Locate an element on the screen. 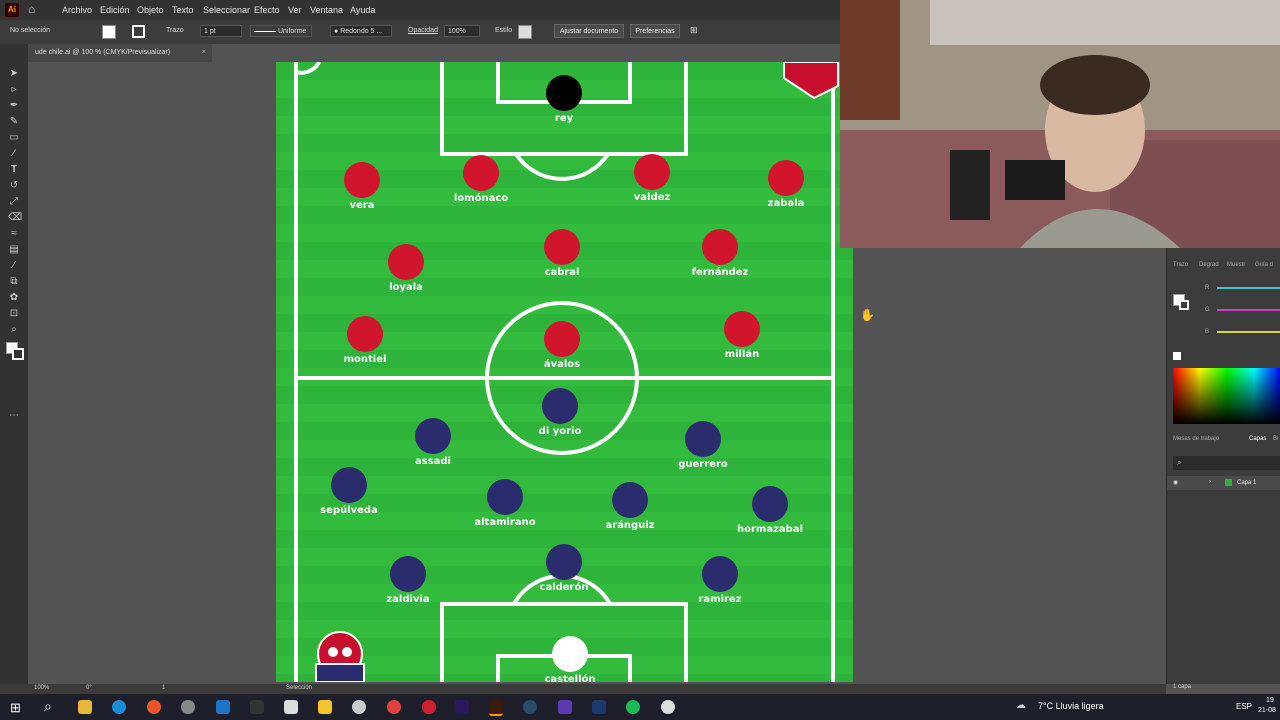  lrc-icon is located at coordinates (599, 707).